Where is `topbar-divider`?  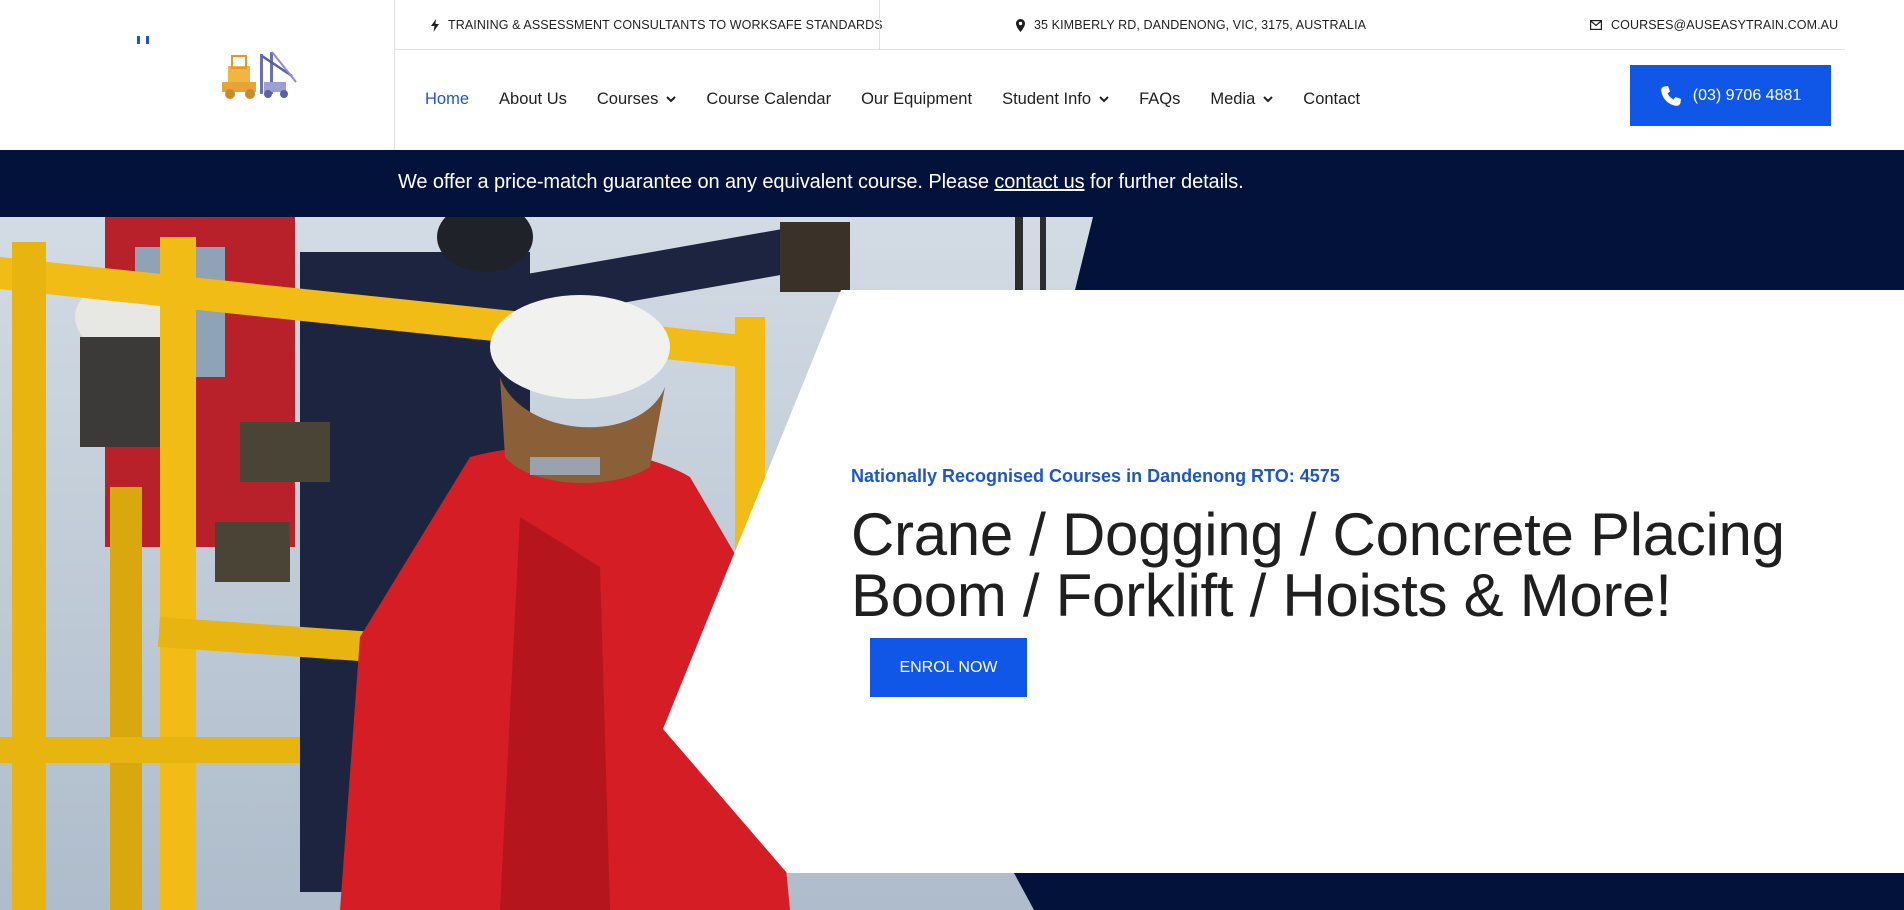 topbar-divider is located at coordinates (879, 25).